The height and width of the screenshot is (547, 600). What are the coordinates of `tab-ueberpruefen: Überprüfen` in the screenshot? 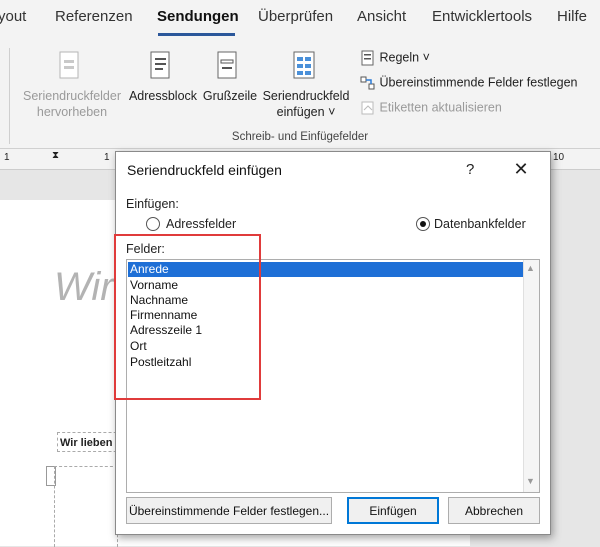 It's located at (295, 16).